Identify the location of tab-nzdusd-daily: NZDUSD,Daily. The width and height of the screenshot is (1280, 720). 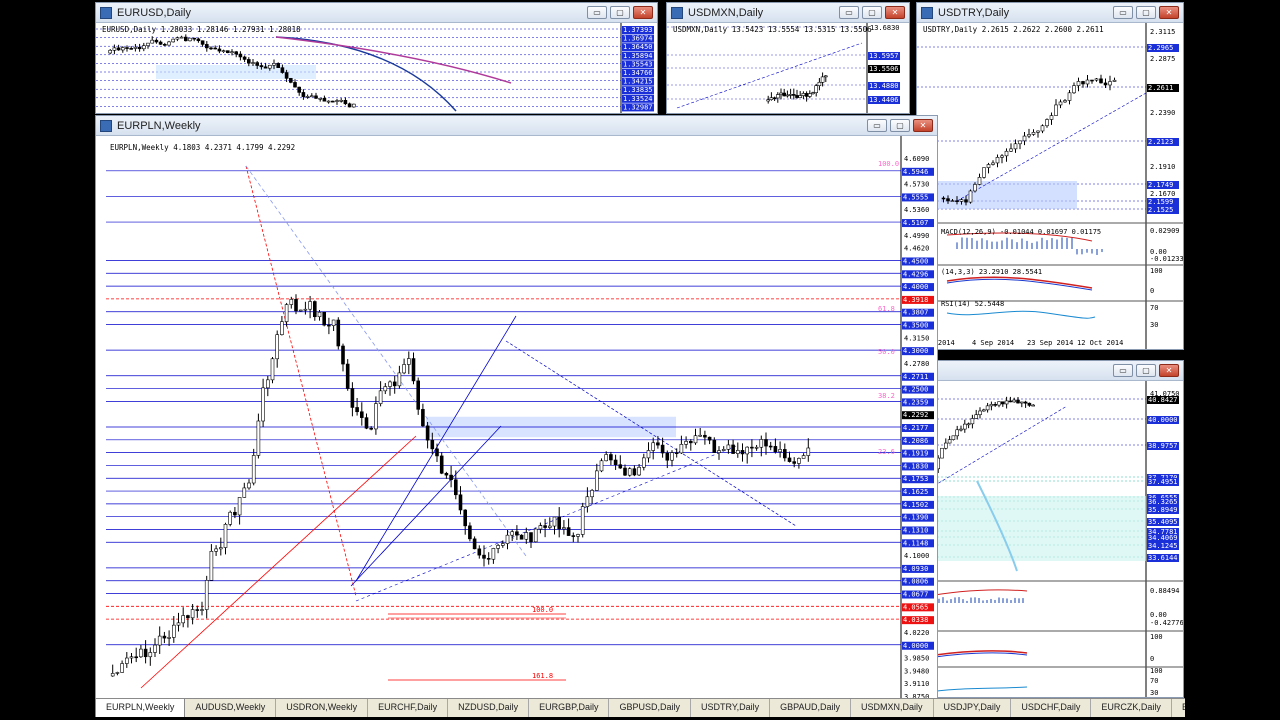
(489, 708).